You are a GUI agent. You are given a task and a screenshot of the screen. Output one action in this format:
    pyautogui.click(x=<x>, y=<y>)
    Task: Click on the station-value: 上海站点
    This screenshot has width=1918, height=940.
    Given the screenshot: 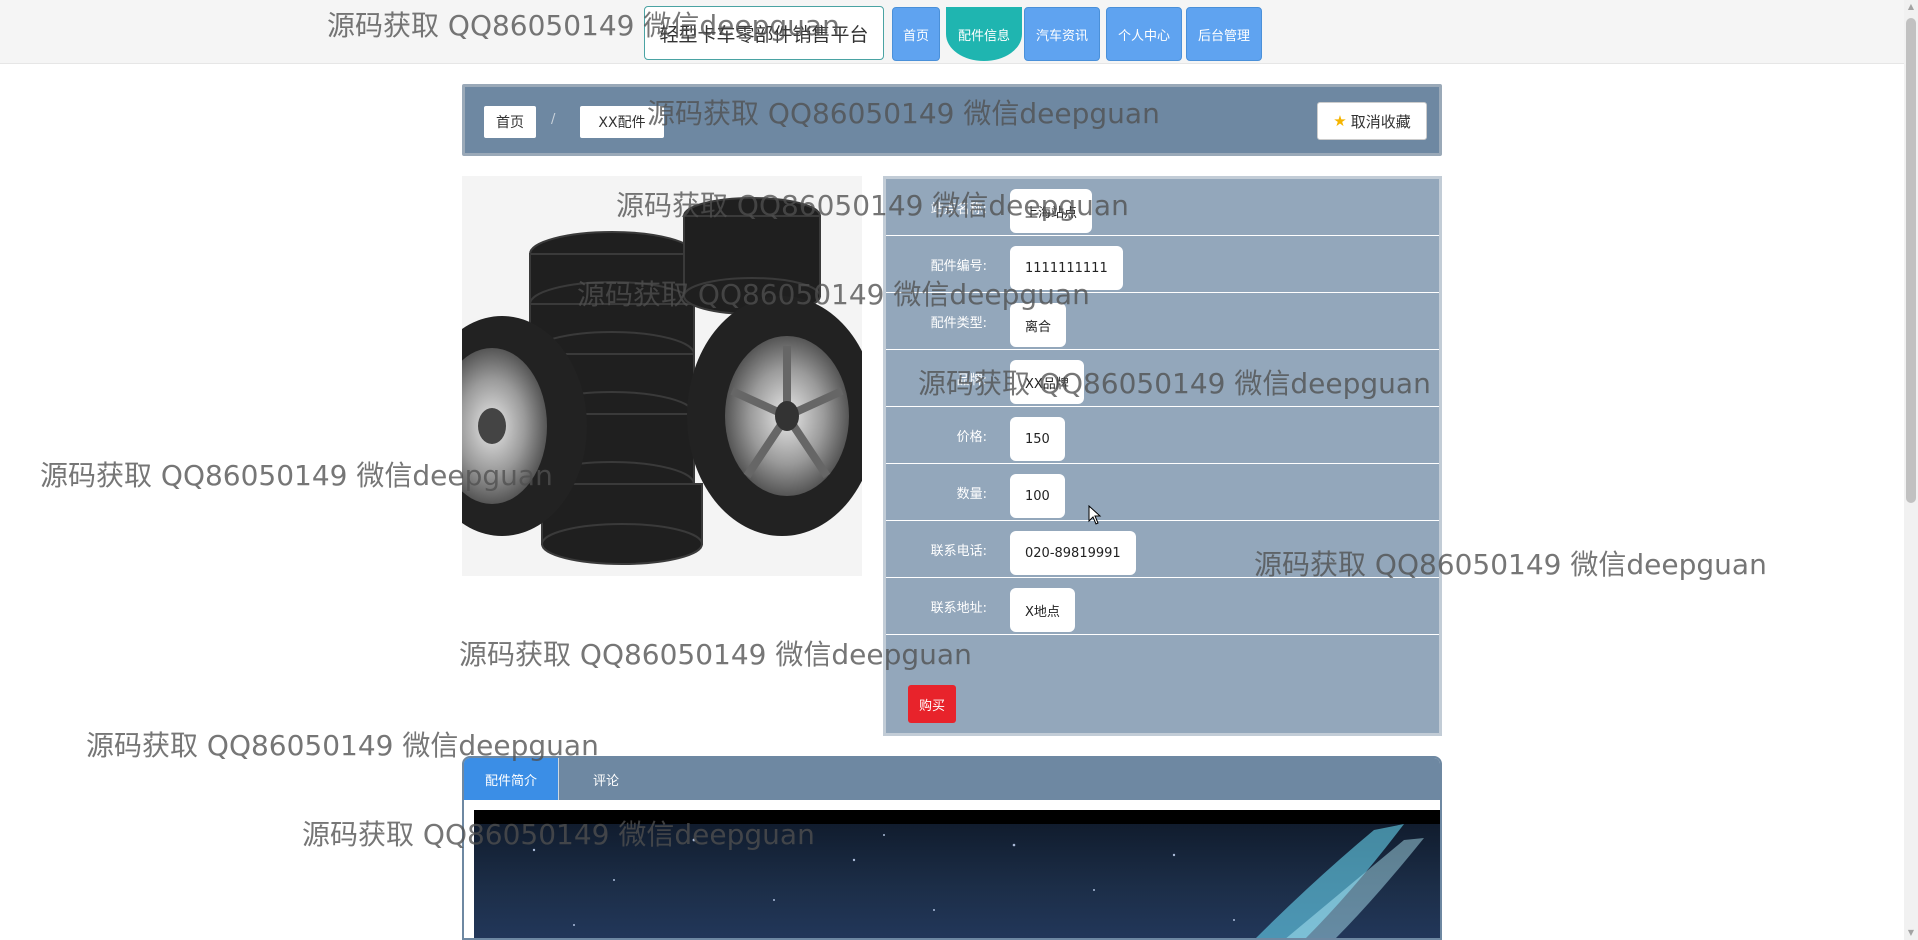 What is the action you would take?
    pyautogui.click(x=1051, y=211)
    